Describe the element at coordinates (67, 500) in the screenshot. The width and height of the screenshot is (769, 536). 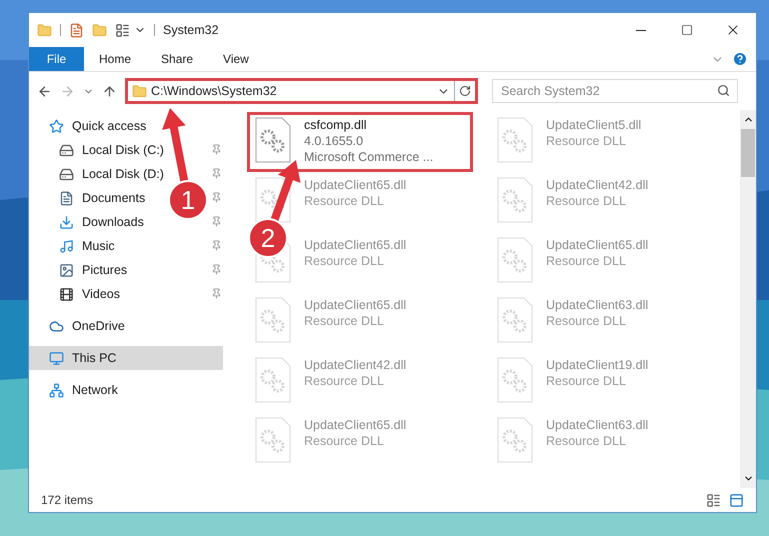
I see `item-count: 172 items` at that location.